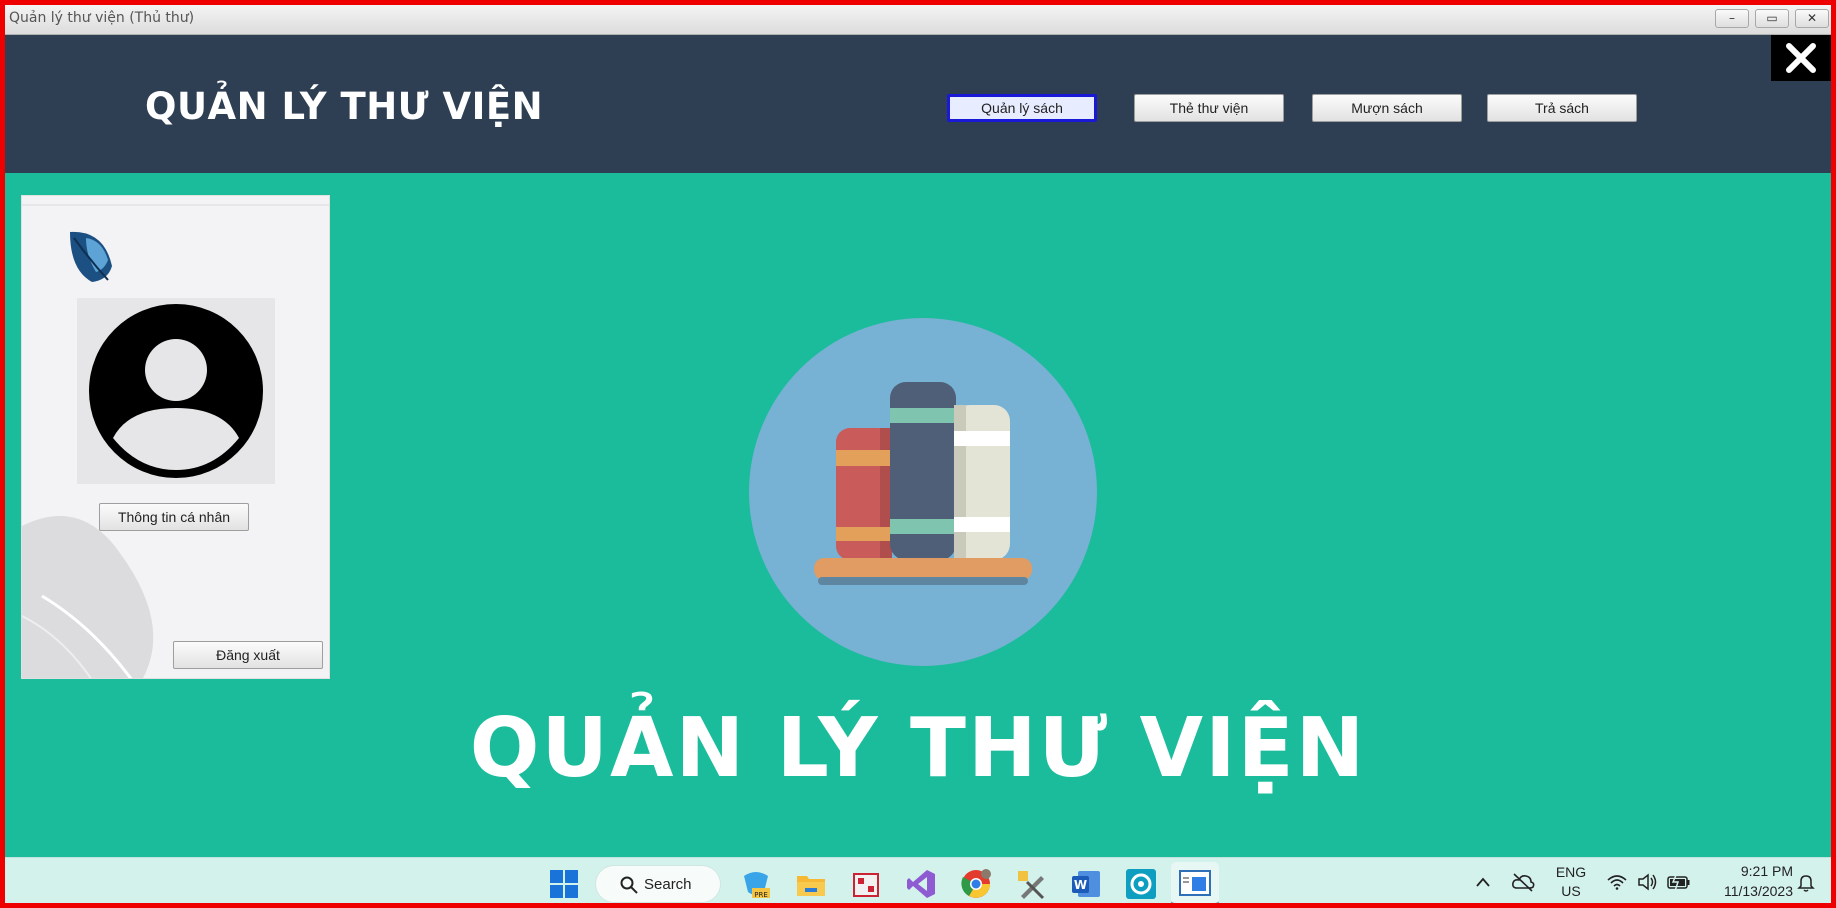  I want to click on language-region: US, so click(1571, 891).